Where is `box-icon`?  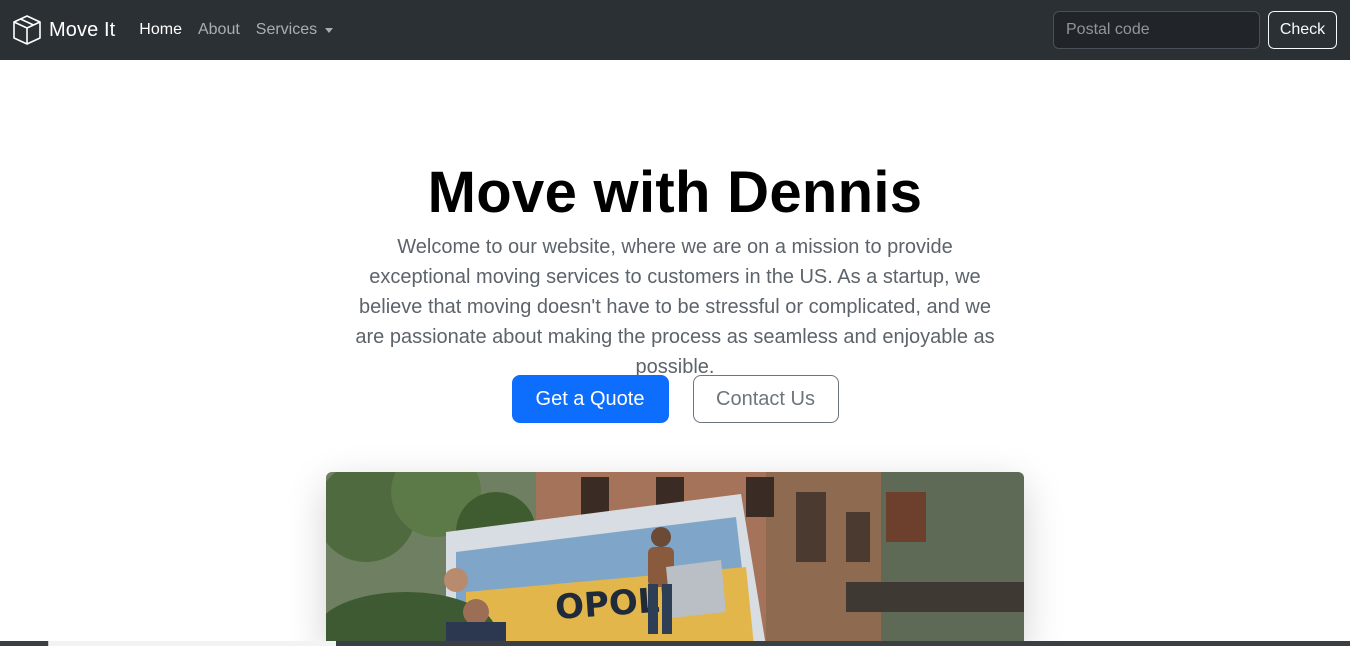
box-icon is located at coordinates (27, 30).